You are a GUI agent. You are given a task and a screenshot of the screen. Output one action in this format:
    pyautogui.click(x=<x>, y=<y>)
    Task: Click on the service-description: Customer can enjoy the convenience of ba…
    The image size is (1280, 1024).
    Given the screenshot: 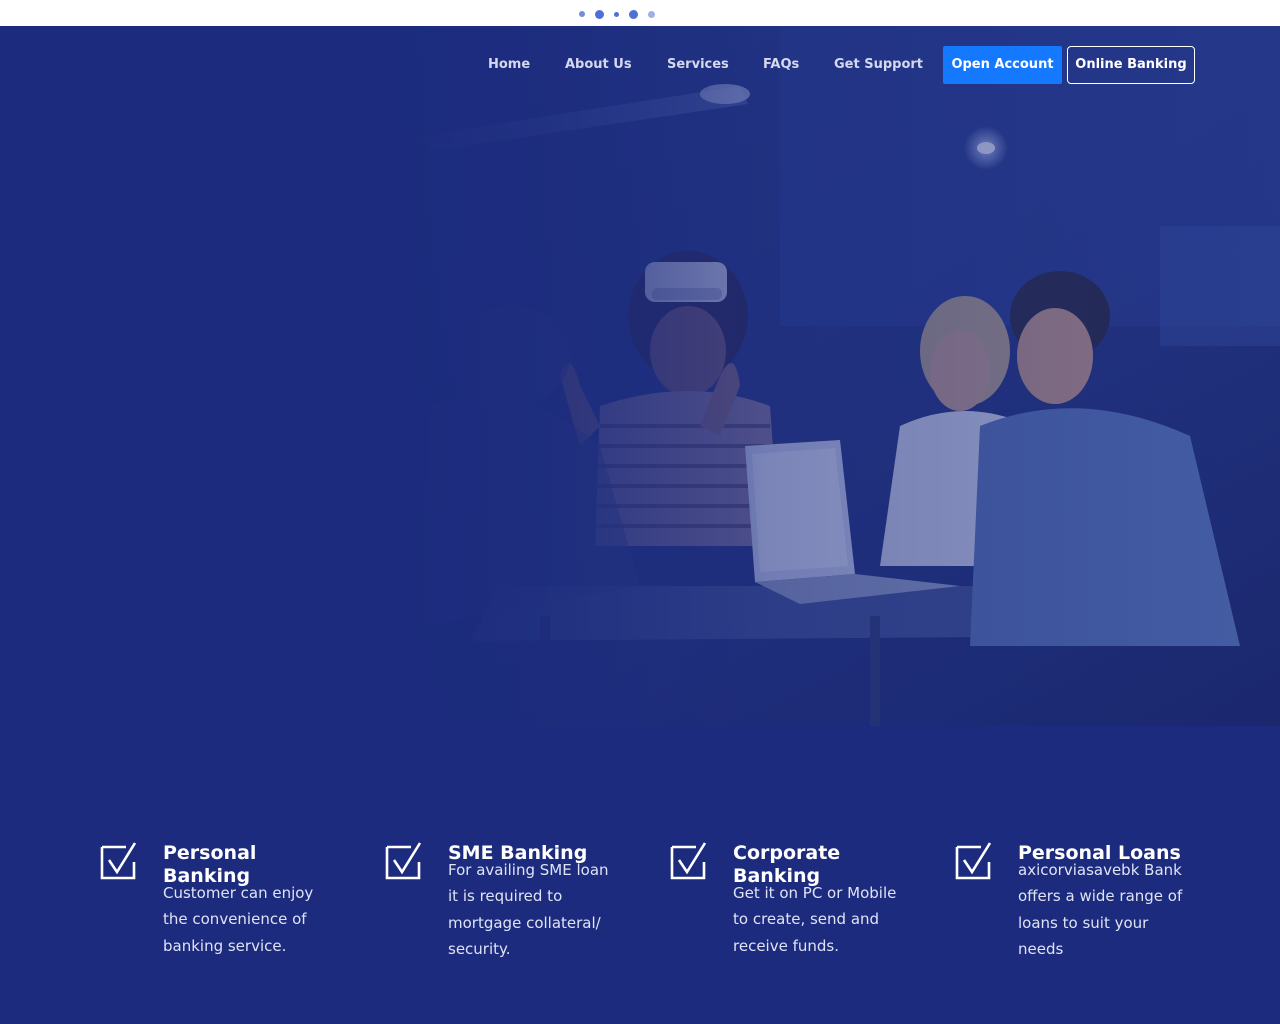 What is the action you would take?
    pyautogui.click(x=238, y=919)
    